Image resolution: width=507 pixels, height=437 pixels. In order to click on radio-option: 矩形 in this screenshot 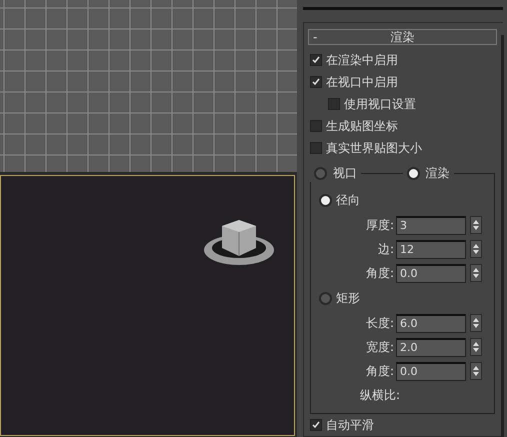, I will do `click(405, 298)`.